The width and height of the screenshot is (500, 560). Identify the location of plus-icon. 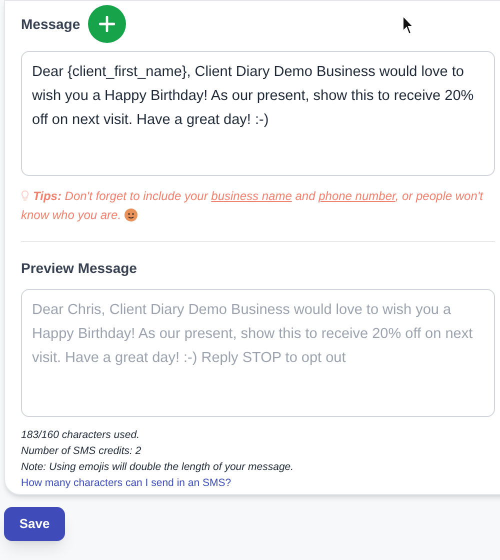
(107, 24).